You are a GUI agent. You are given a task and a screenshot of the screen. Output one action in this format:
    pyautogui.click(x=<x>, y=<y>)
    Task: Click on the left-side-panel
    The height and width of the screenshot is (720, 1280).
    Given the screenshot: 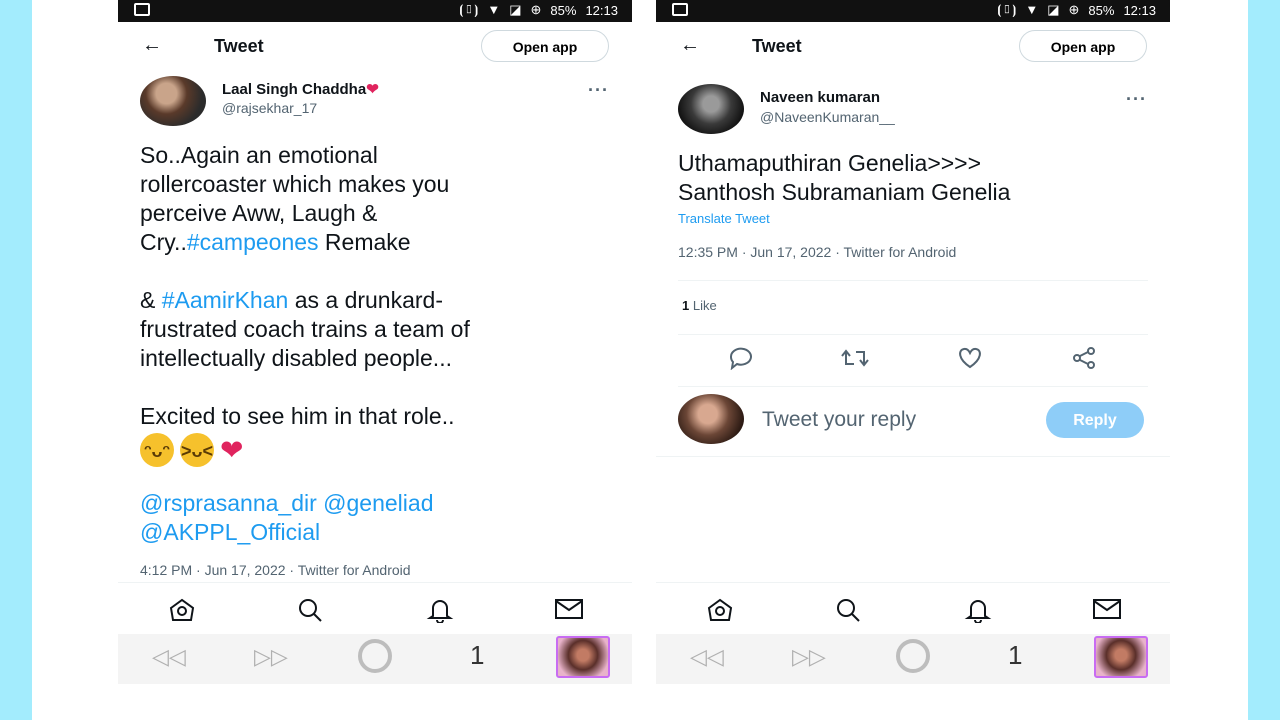 What is the action you would take?
    pyautogui.click(x=16, y=360)
    